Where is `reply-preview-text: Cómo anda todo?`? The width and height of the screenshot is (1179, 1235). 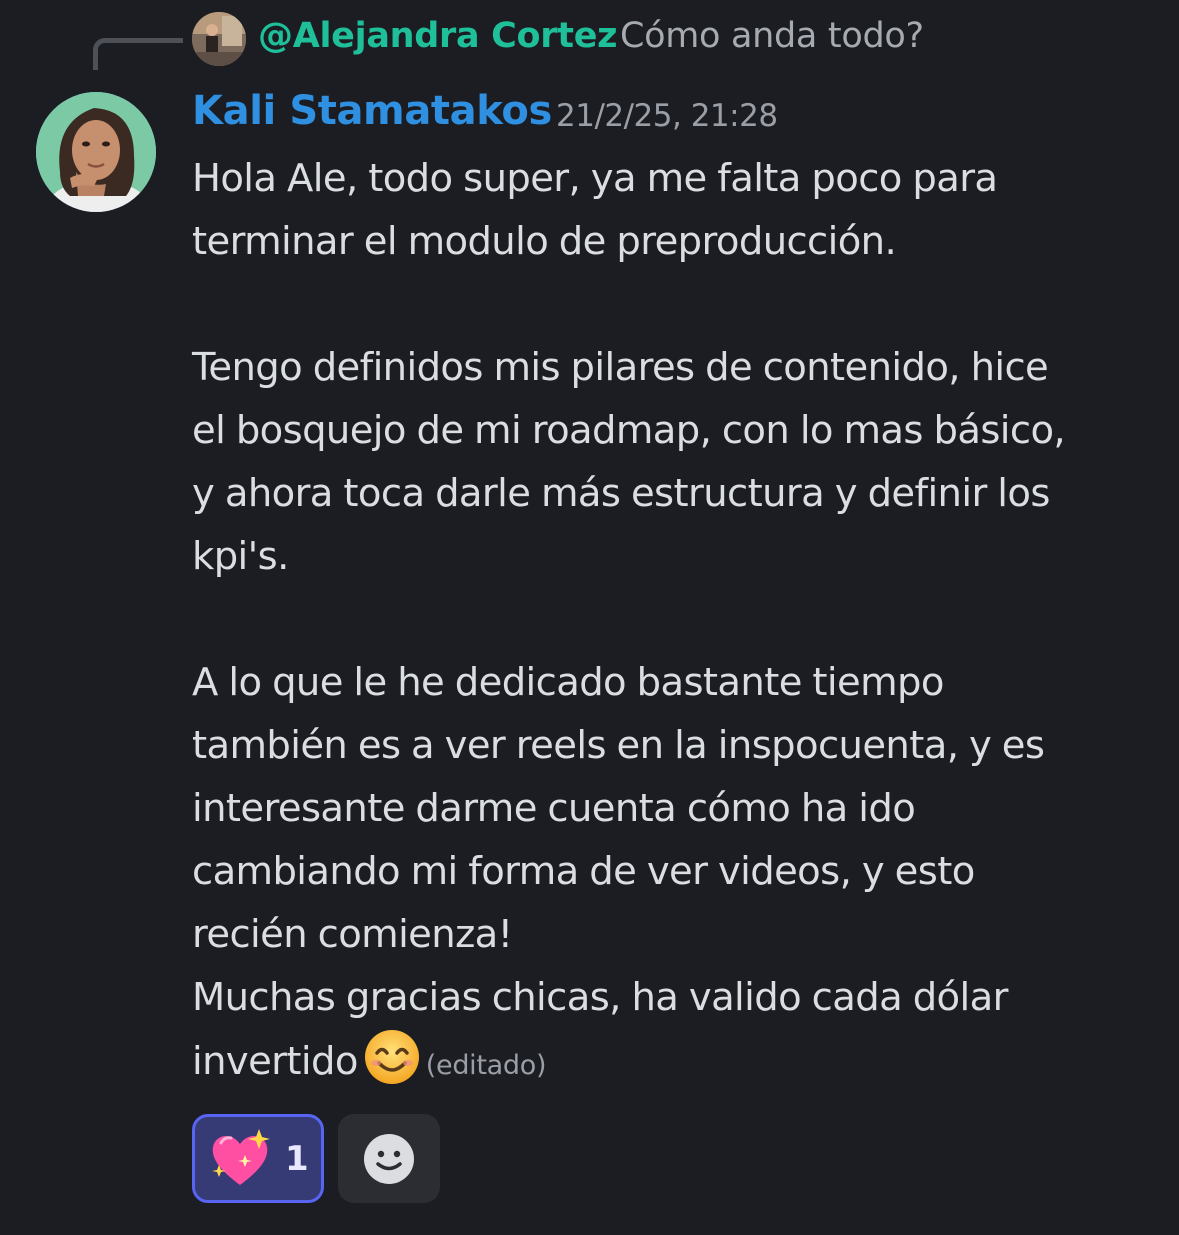 reply-preview-text: Cómo anda todo? is located at coordinates (772, 36).